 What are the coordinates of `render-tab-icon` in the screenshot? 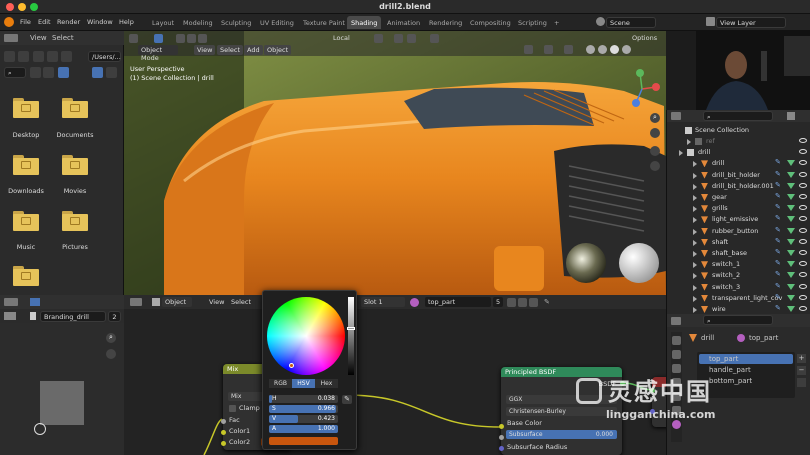 It's located at (676, 354).